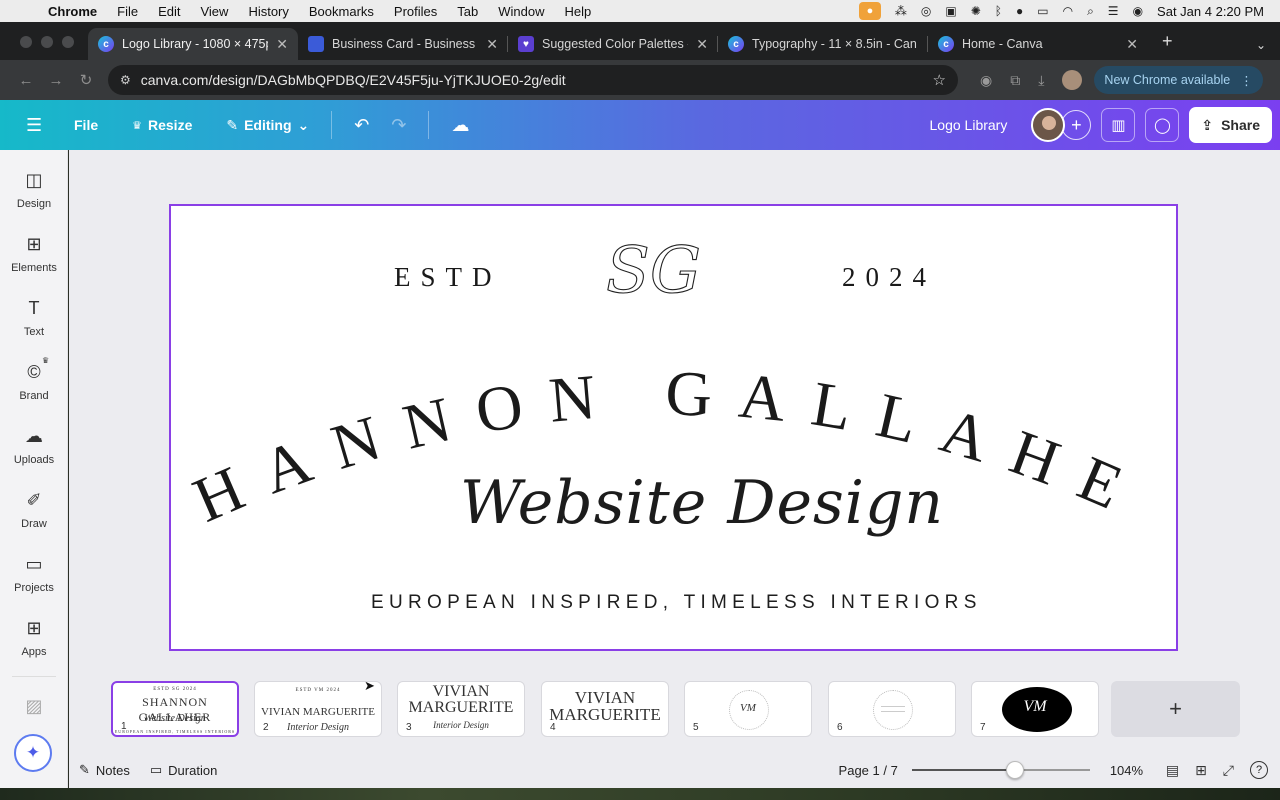  Describe the element at coordinates (1019, 11) in the screenshot. I see `user-icon: ●` at that location.